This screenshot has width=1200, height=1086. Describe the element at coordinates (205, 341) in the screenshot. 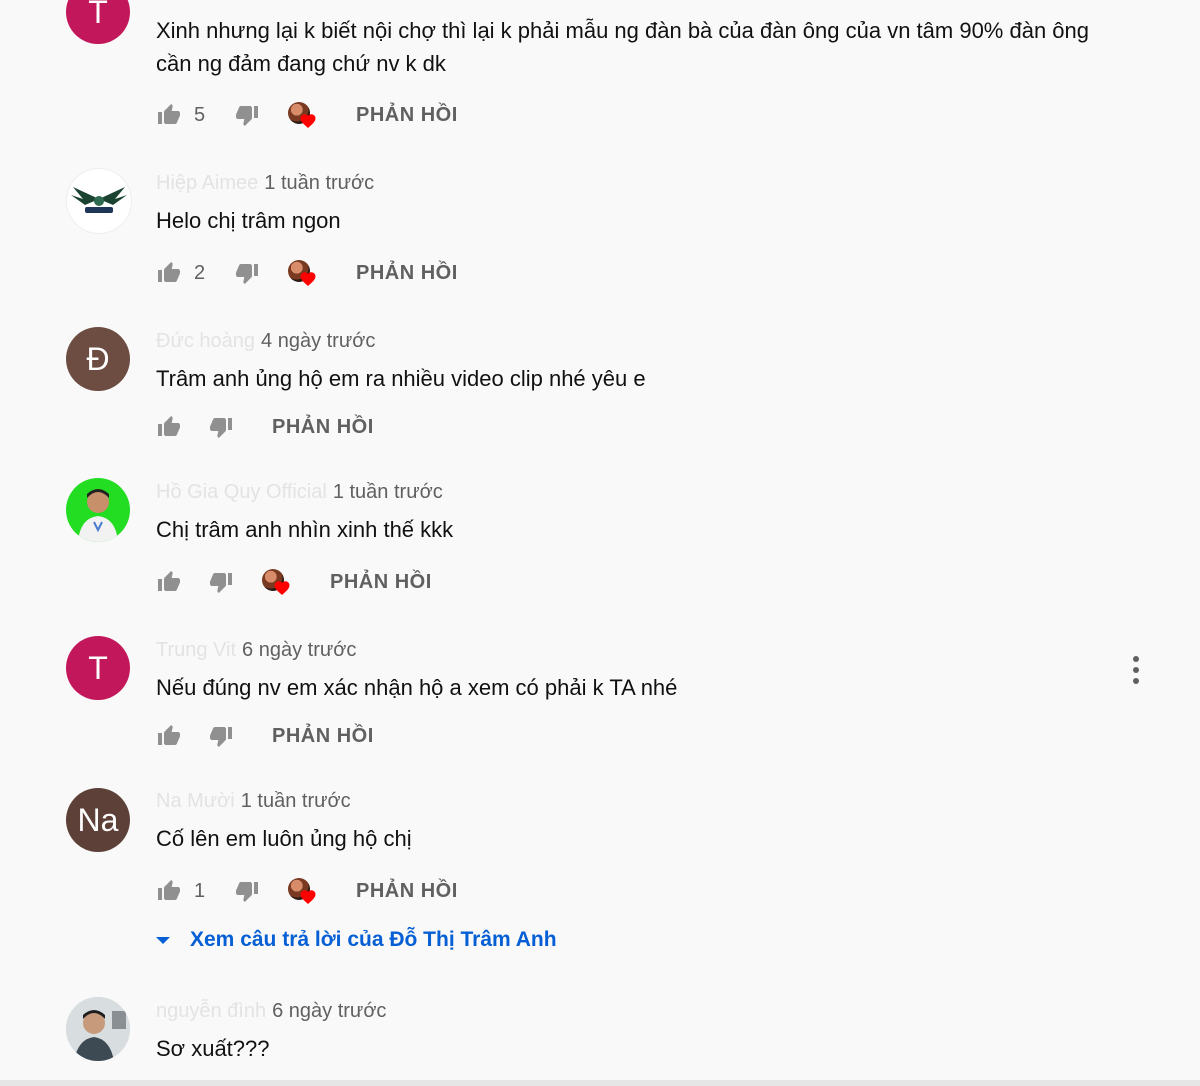

I see `author-name: Đức hoàng` at that location.